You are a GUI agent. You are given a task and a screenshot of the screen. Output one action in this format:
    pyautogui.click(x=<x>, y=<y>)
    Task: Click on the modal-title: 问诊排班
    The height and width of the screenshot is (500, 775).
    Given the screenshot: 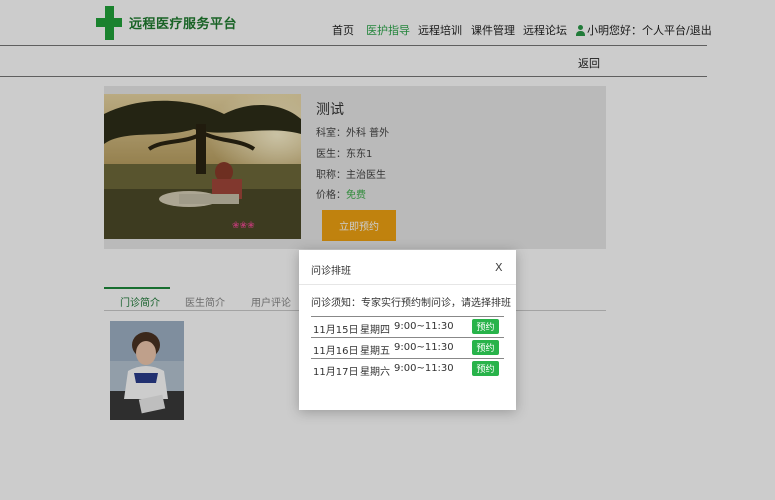 What is the action you would take?
    pyautogui.click(x=331, y=271)
    